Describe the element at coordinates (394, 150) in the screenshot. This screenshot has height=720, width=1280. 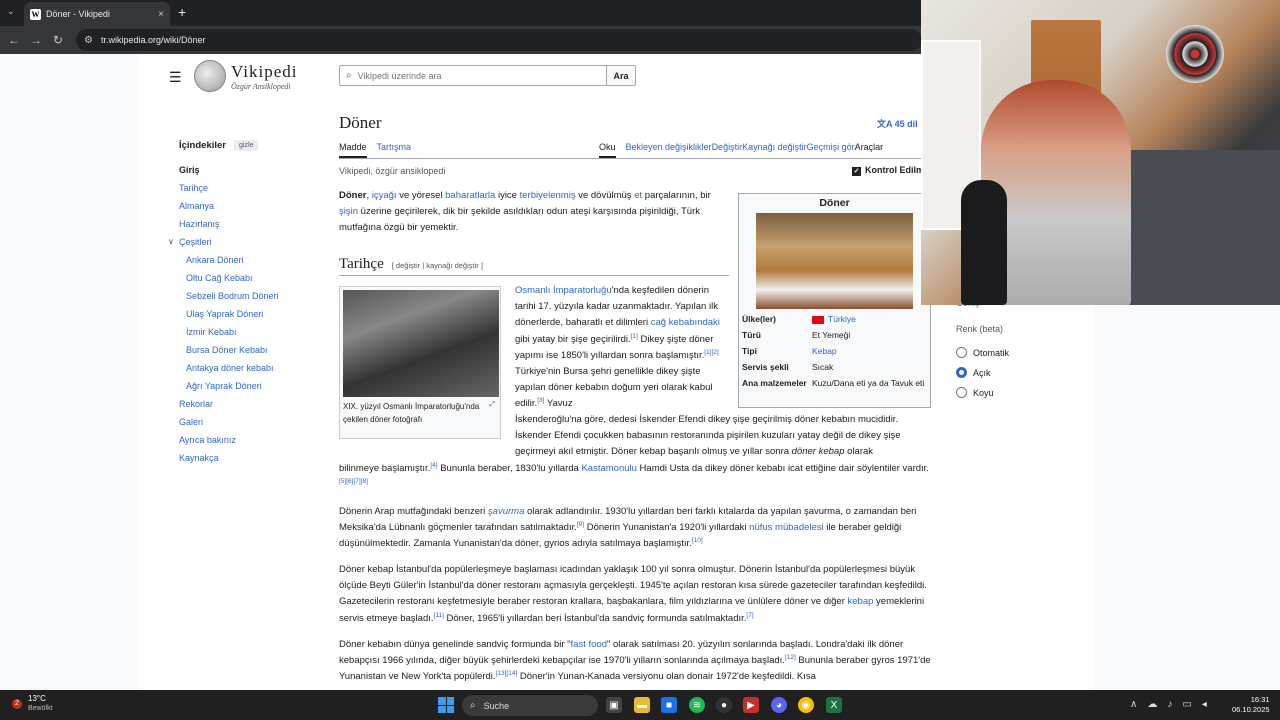
I see `tab-tartisma: Tartışma` at that location.